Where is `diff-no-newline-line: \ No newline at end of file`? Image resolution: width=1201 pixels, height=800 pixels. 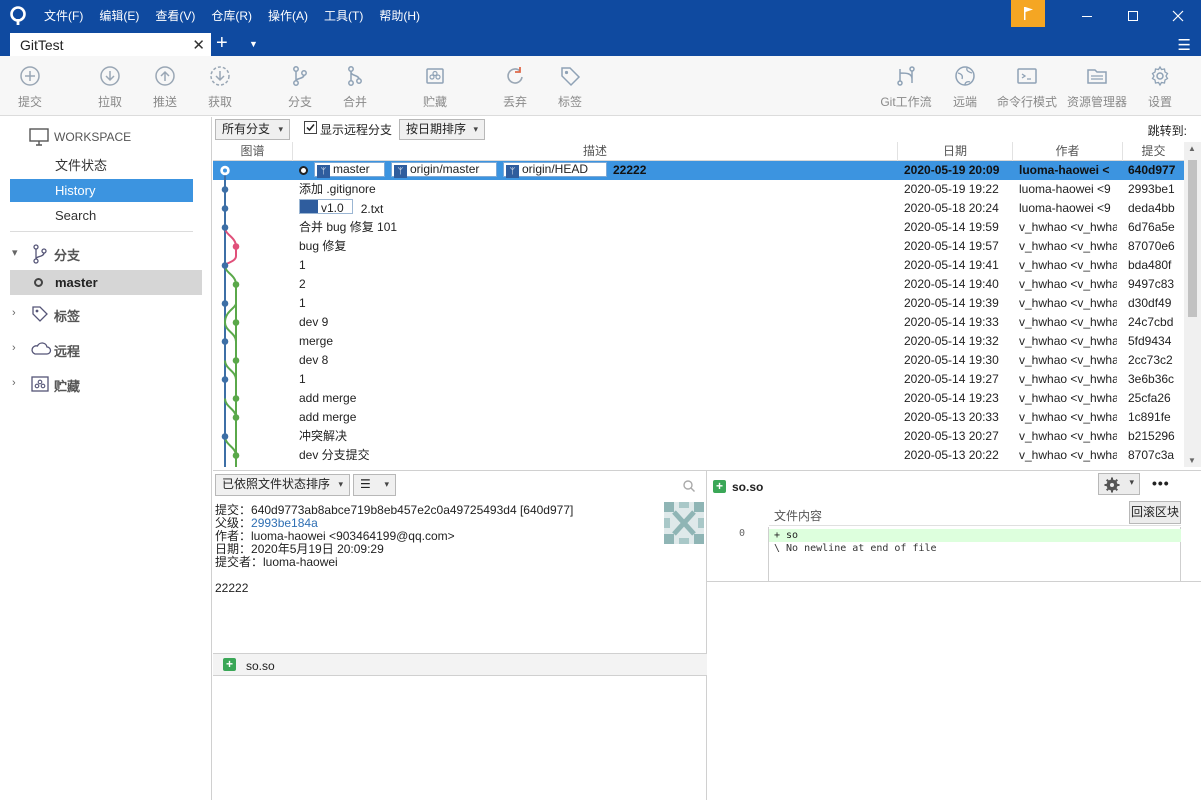 diff-no-newline-line: \ No newline at end of file is located at coordinates (855, 548).